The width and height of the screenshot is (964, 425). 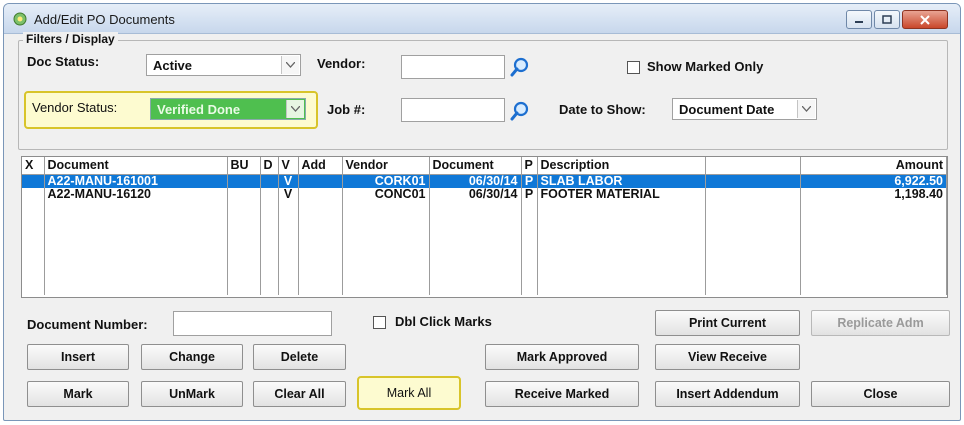 I want to click on close-button: Close, so click(x=880, y=394).